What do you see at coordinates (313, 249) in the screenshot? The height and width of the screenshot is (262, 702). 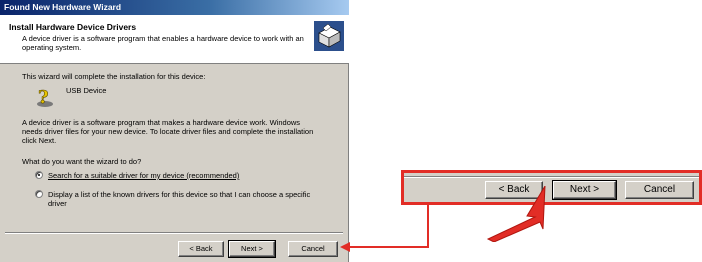 I see `cancel-button: Cancel` at bounding box center [313, 249].